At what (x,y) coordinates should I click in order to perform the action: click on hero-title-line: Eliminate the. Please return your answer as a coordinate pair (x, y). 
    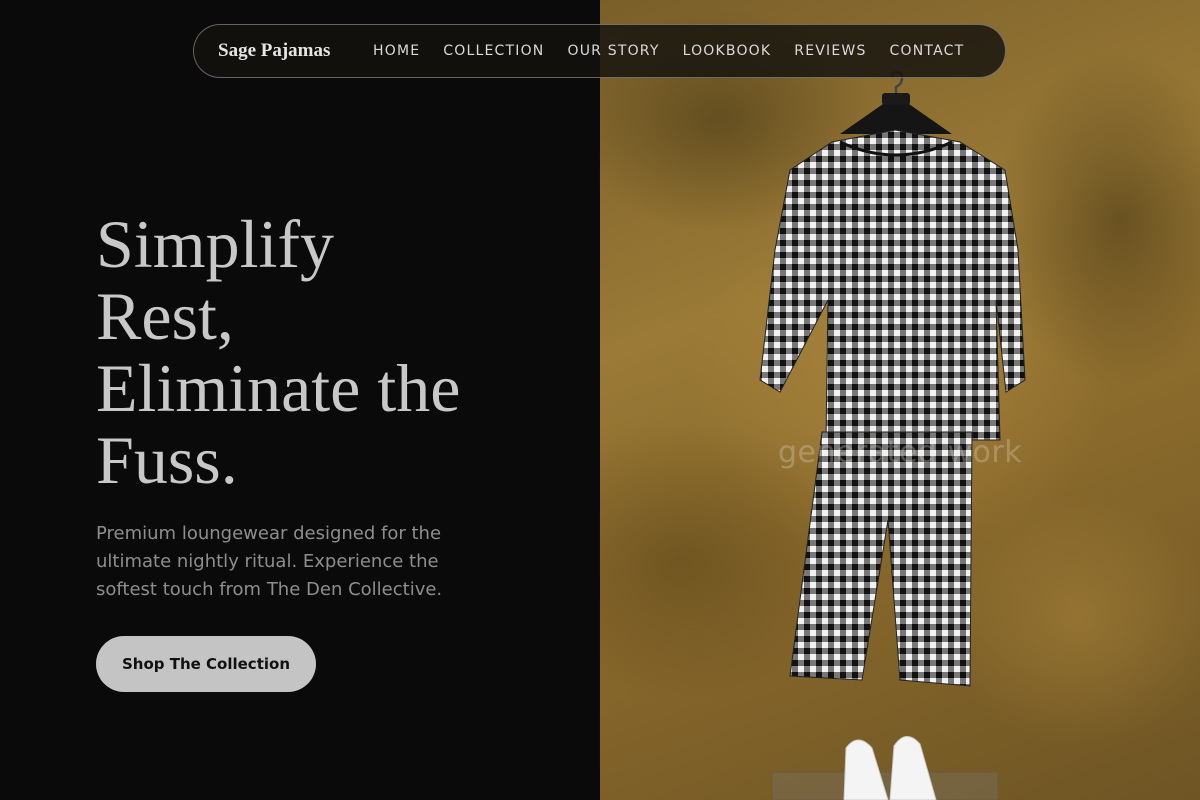
    Looking at the image, I should click on (278, 388).